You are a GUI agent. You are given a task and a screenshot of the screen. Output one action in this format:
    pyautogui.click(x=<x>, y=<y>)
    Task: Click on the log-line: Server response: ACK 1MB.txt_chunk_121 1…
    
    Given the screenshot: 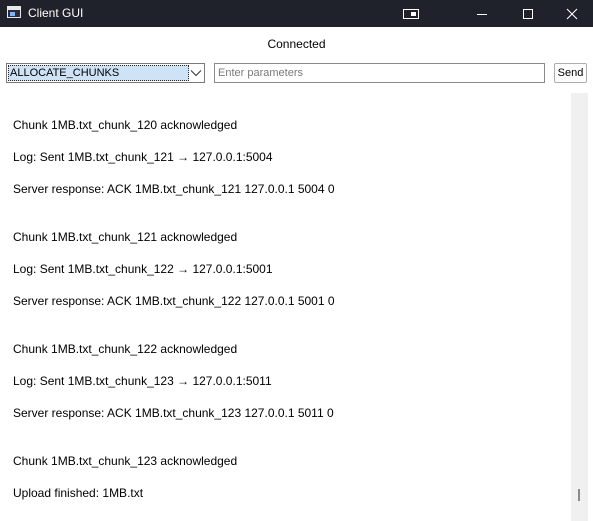 What is the action you would take?
    pyautogui.click(x=174, y=189)
    